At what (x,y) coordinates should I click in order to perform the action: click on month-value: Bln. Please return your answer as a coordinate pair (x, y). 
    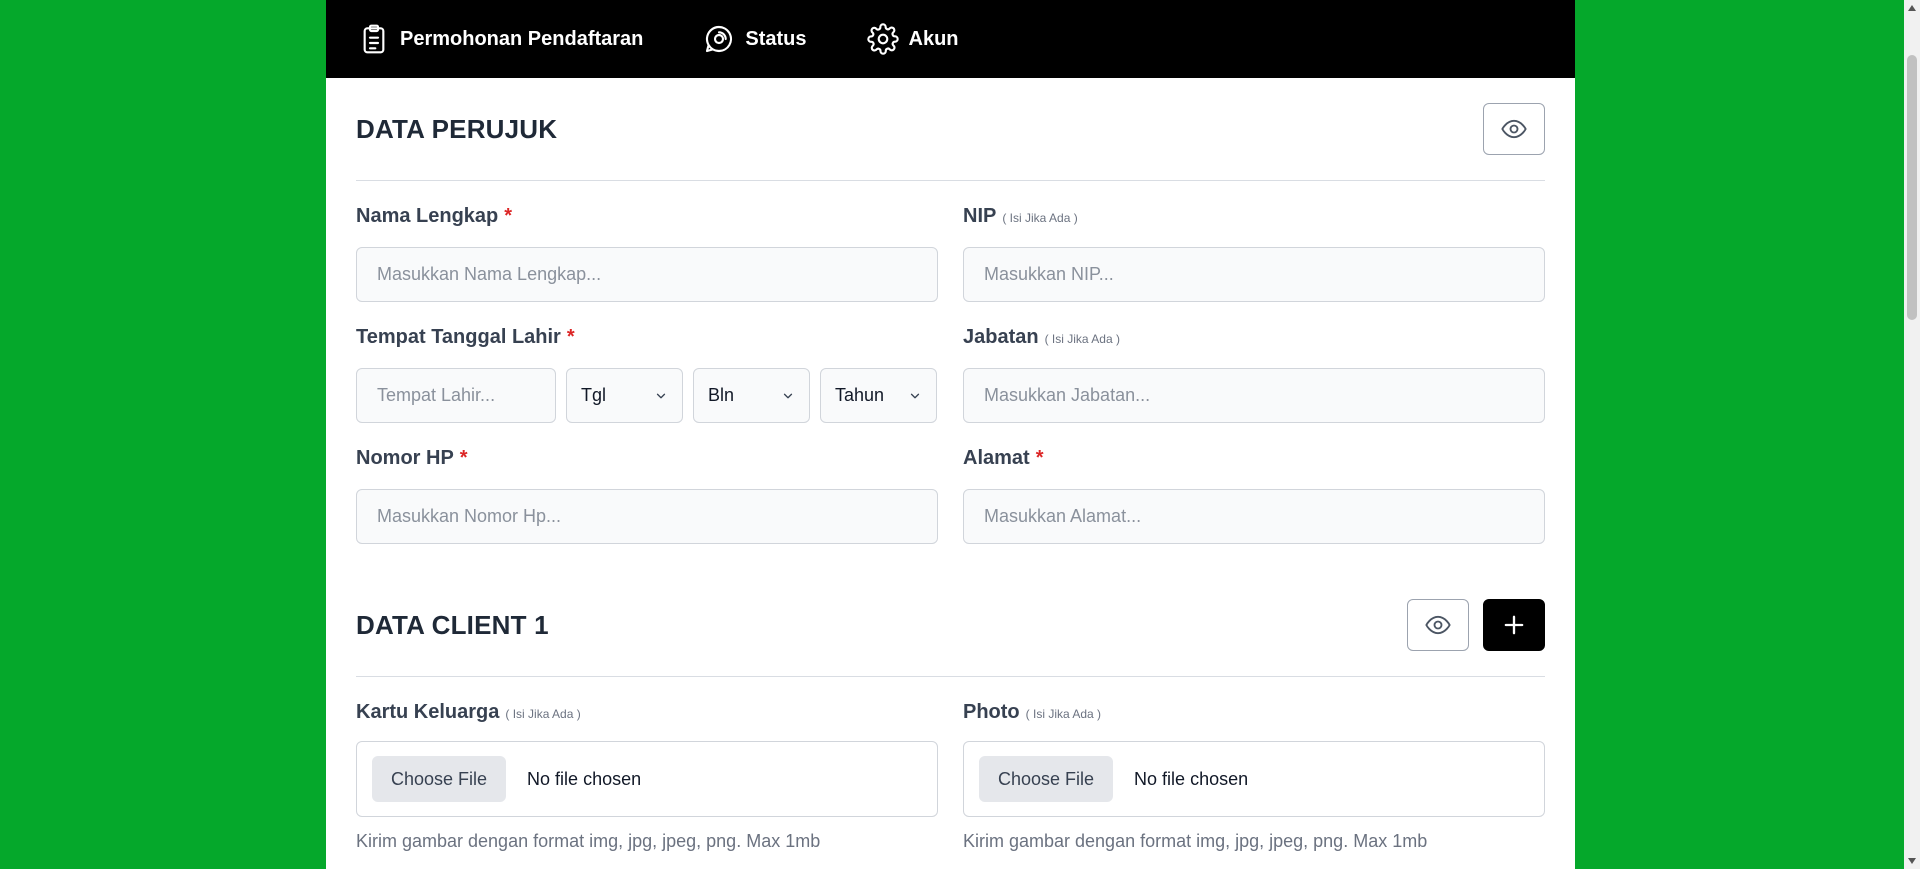
    Looking at the image, I should click on (721, 395).